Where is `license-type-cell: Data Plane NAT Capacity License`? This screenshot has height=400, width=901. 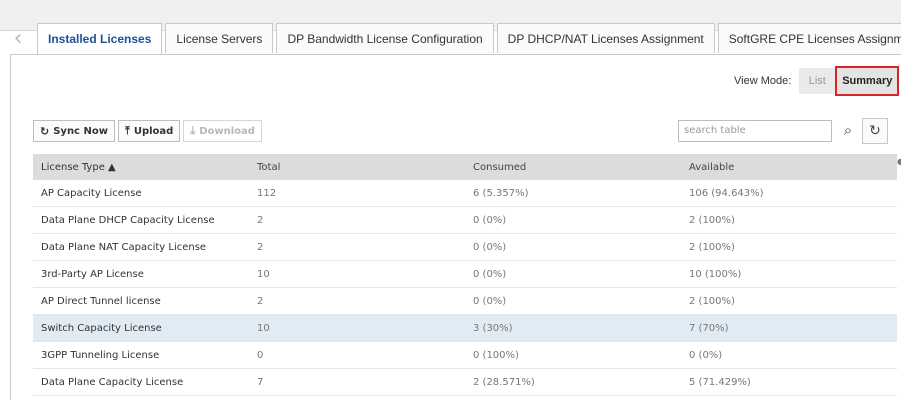
license-type-cell: Data Plane NAT Capacity License is located at coordinates (141, 247).